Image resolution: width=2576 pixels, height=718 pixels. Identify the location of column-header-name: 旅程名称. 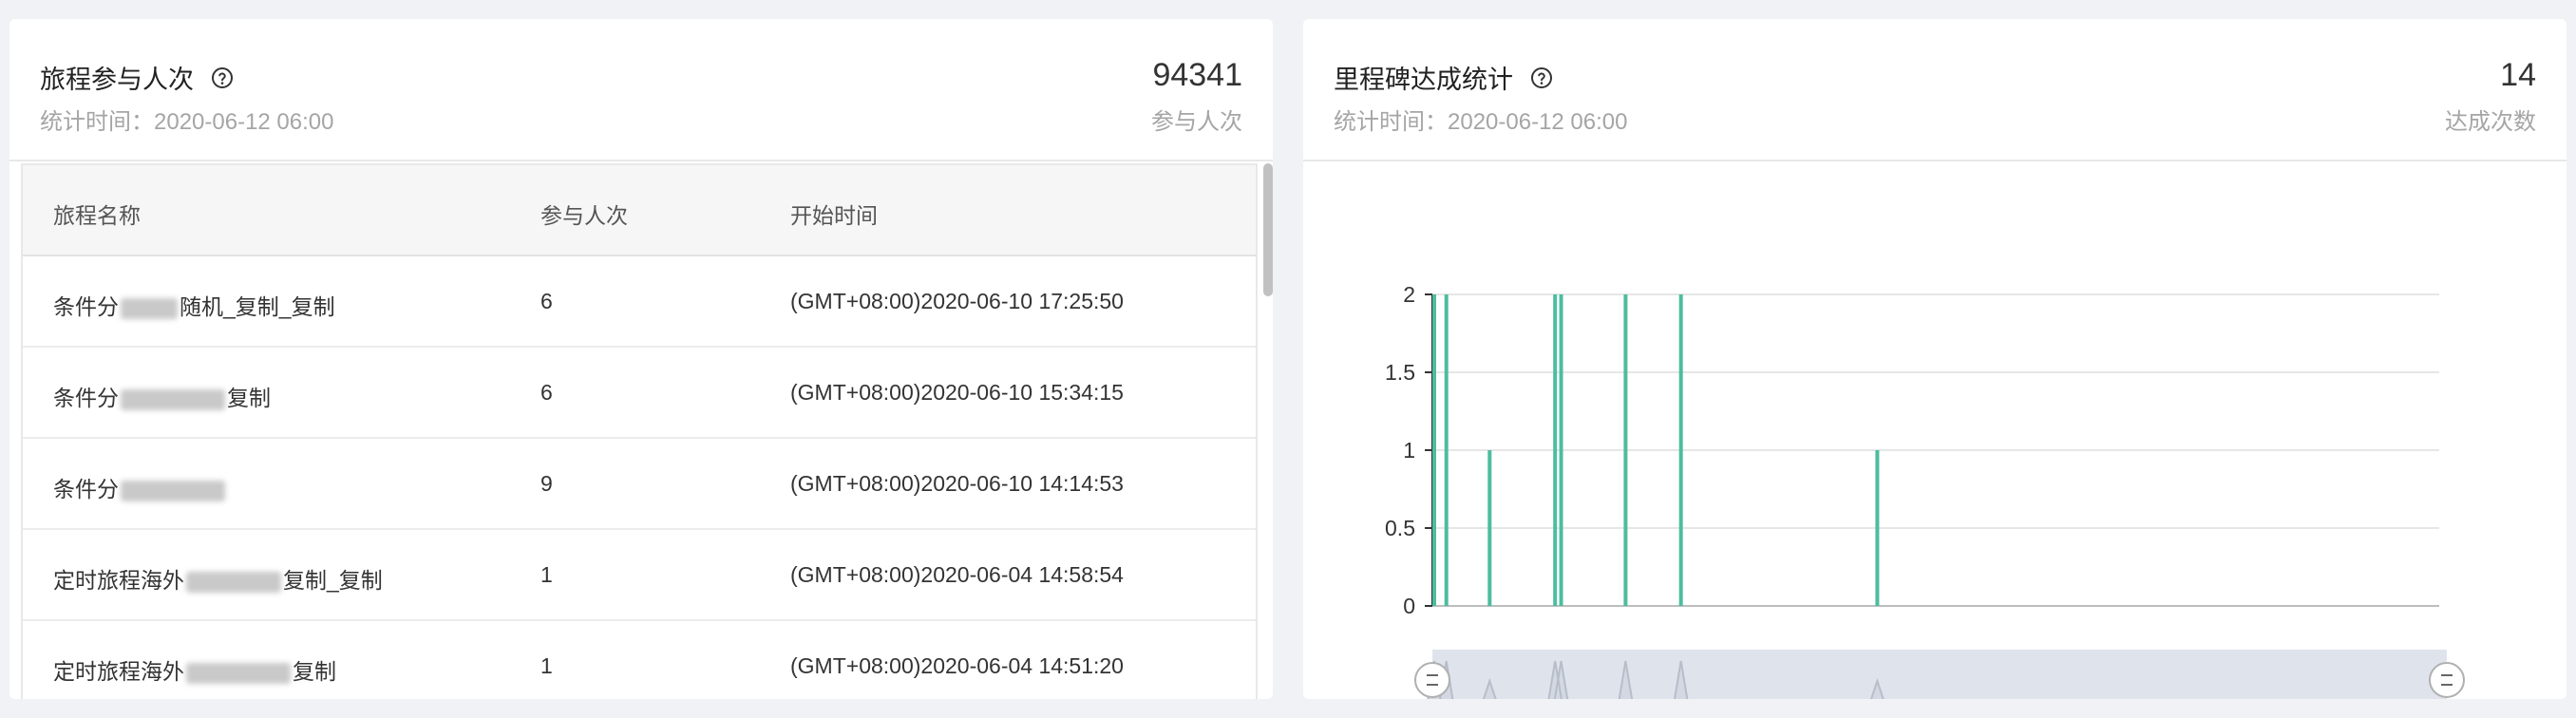
(97, 214).